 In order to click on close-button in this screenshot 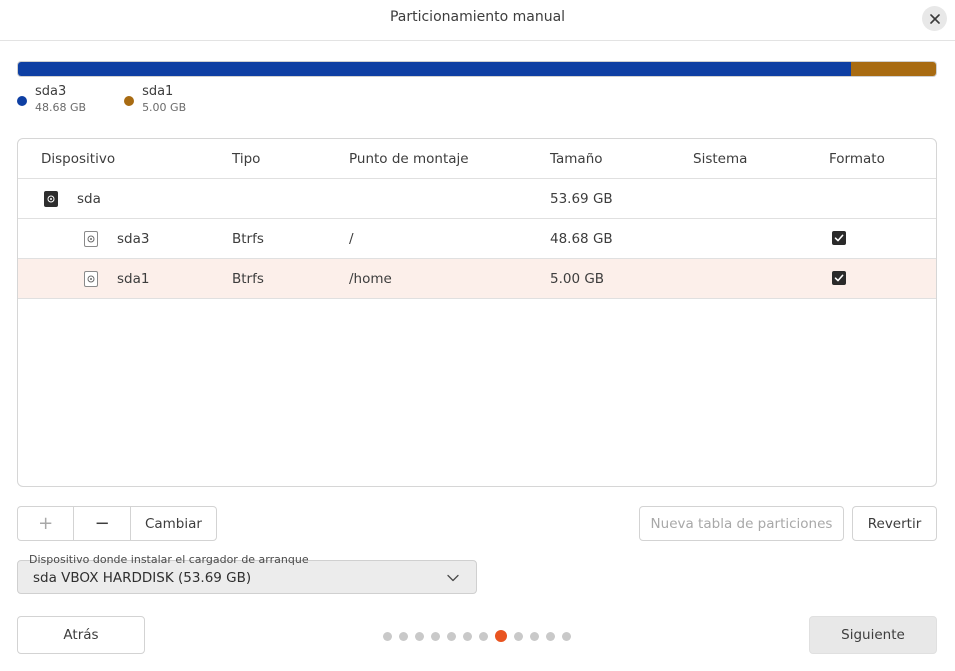, I will do `click(934, 18)`.